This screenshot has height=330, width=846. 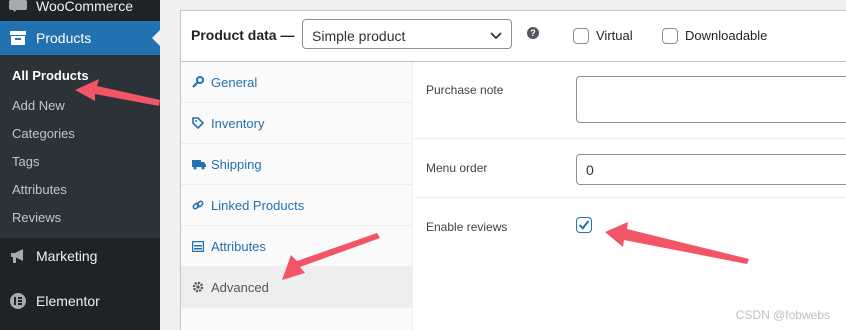 I want to click on products-icon, so click(x=18, y=38).